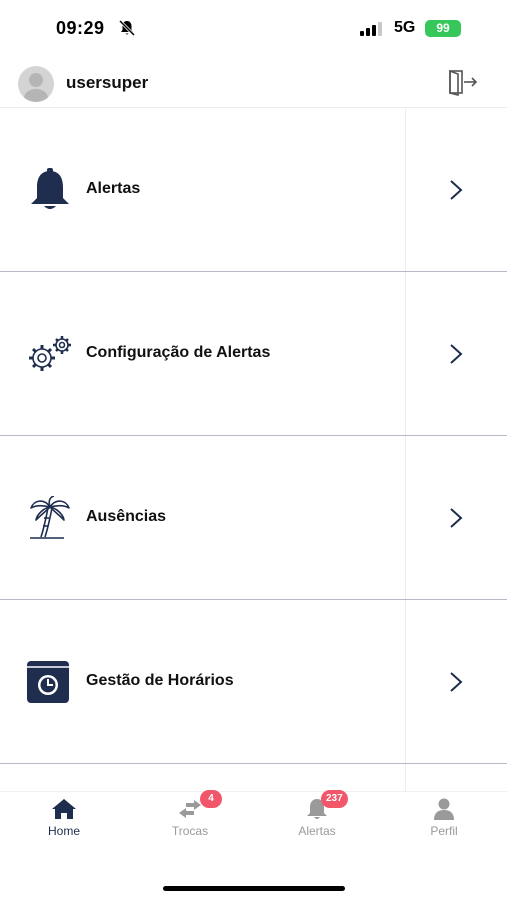  I want to click on signal-icon, so click(371, 29).